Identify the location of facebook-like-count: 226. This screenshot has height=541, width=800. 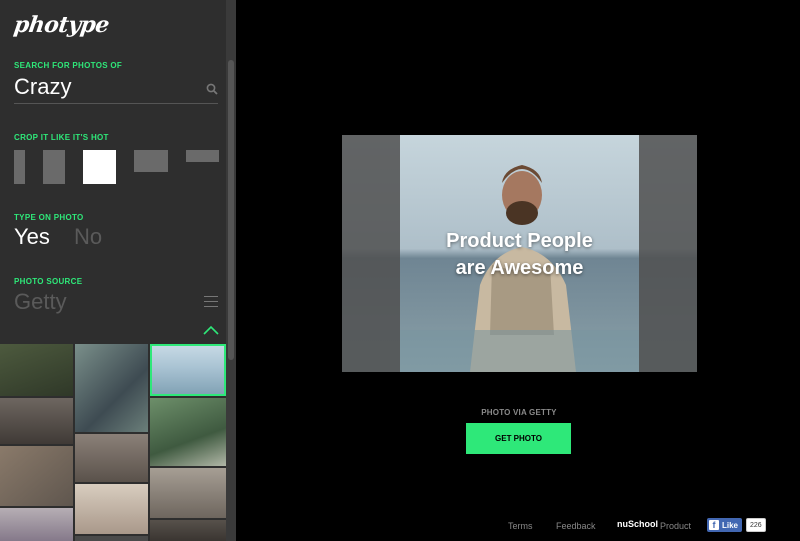
(756, 525).